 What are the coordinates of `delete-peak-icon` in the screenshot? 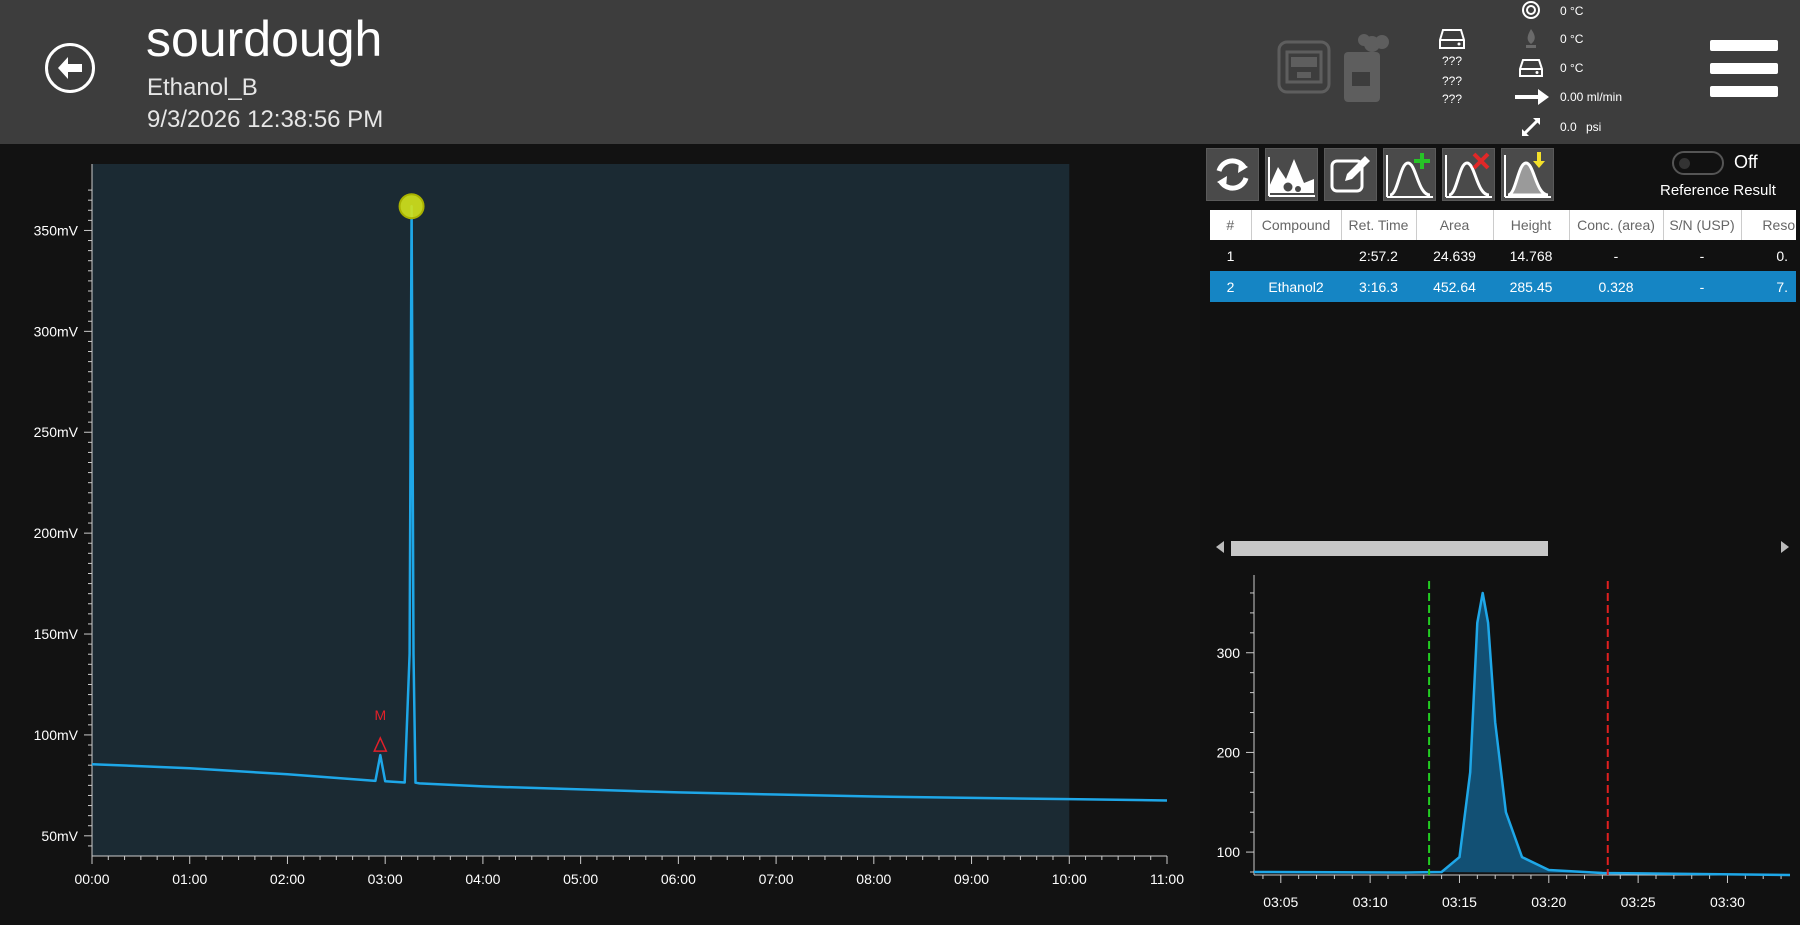 It's located at (1468, 175).